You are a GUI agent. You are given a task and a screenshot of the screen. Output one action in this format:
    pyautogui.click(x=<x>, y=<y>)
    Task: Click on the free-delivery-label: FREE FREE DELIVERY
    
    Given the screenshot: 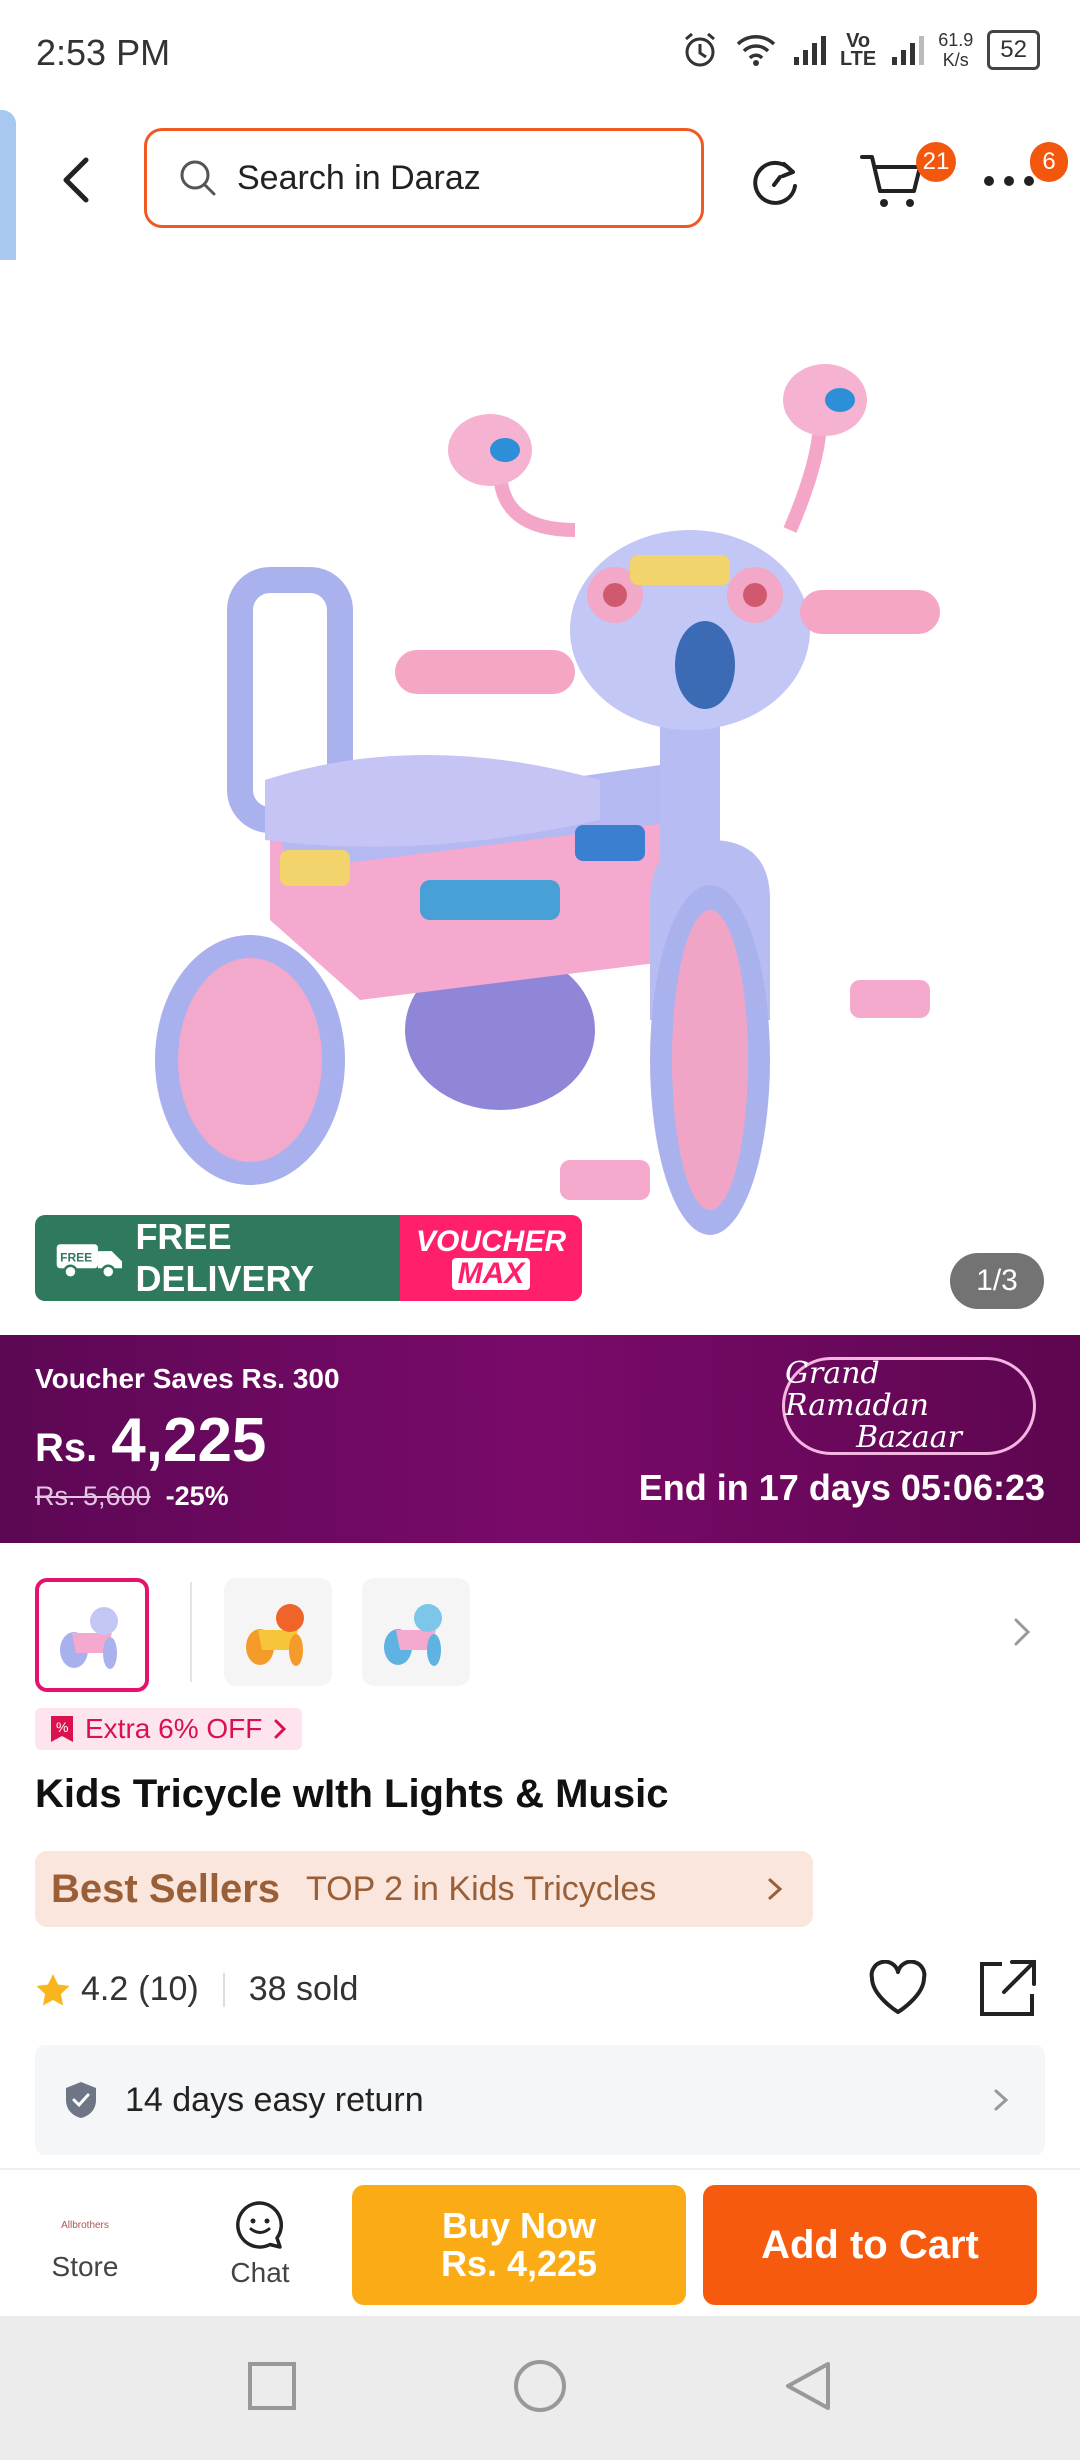 What is the action you would take?
    pyautogui.click(x=217, y=1258)
    